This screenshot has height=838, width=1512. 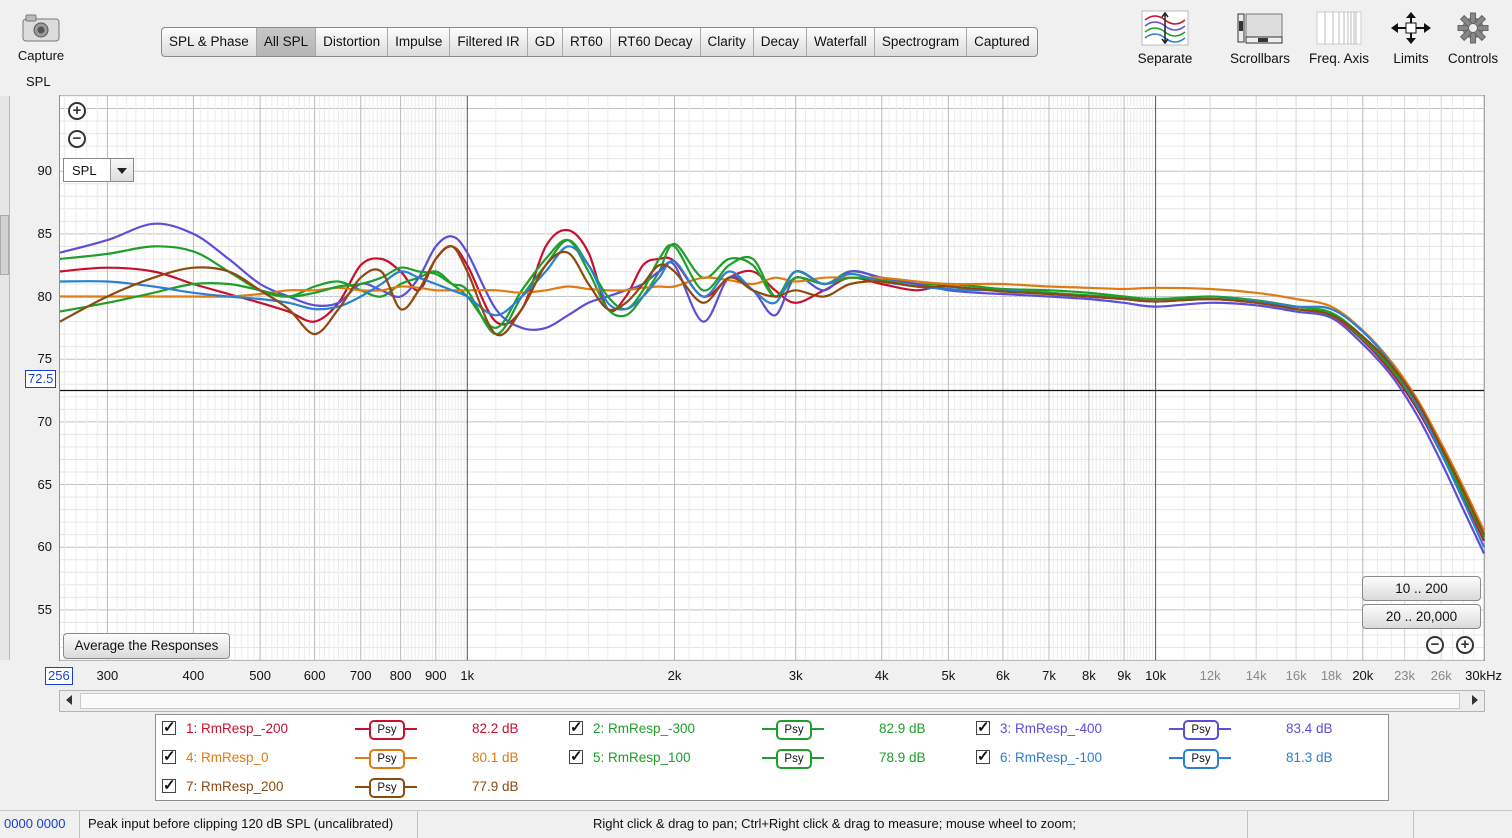 I want to click on x-tick-label: 12k, so click(x=1210, y=675).